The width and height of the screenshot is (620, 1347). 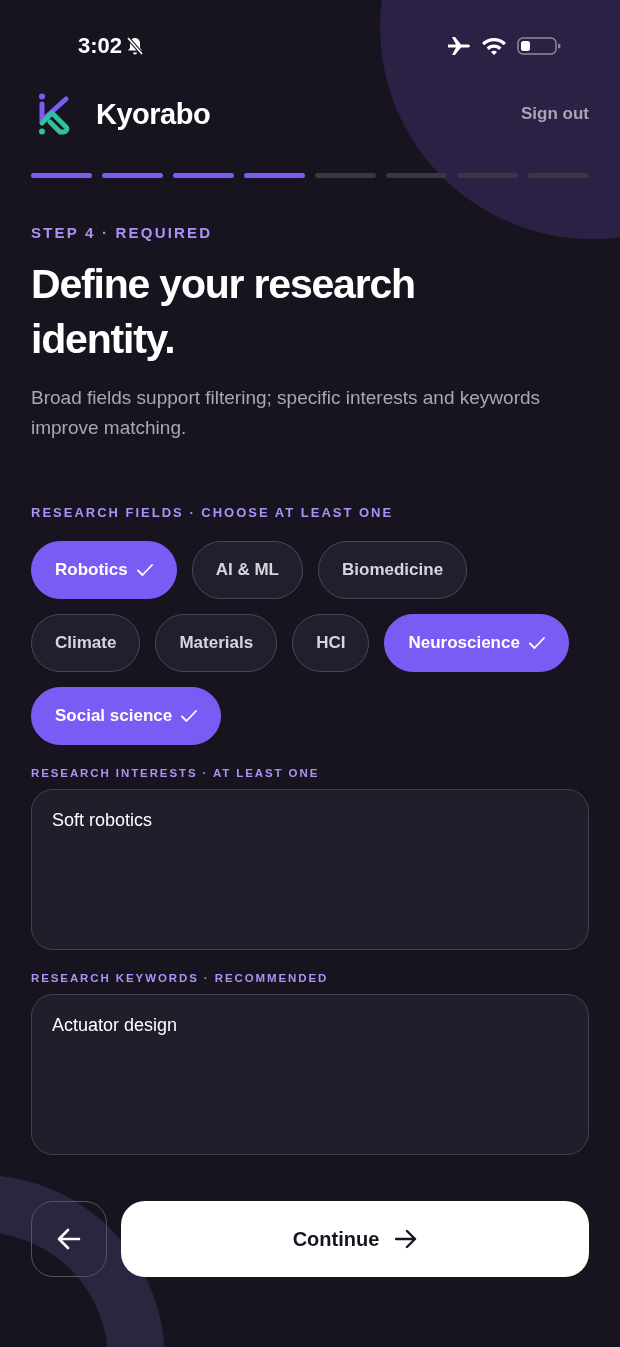 What do you see at coordinates (355, 1239) in the screenshot?
I see `continue-button: Continue` at bounding box center [355, 1239].